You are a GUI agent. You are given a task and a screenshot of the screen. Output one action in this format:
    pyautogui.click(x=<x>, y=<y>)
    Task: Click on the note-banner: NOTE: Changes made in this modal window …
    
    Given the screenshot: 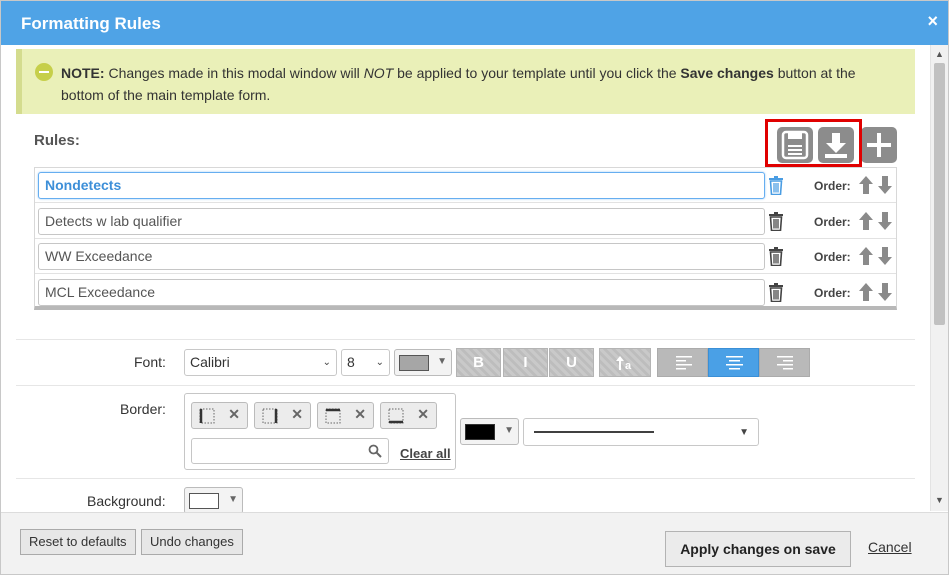 What is the action you would take?
    pyautogui.click(x=465, y=81)
    